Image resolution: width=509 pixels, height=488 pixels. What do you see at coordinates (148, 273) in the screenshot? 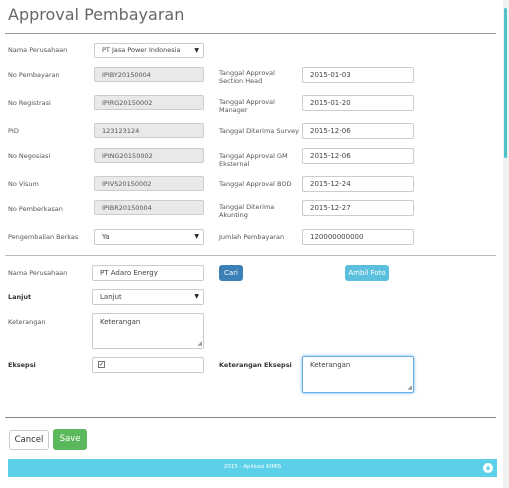
I see `nama-perusahaan-input: PT Adaro Energy` at bounding box center [148, 273].